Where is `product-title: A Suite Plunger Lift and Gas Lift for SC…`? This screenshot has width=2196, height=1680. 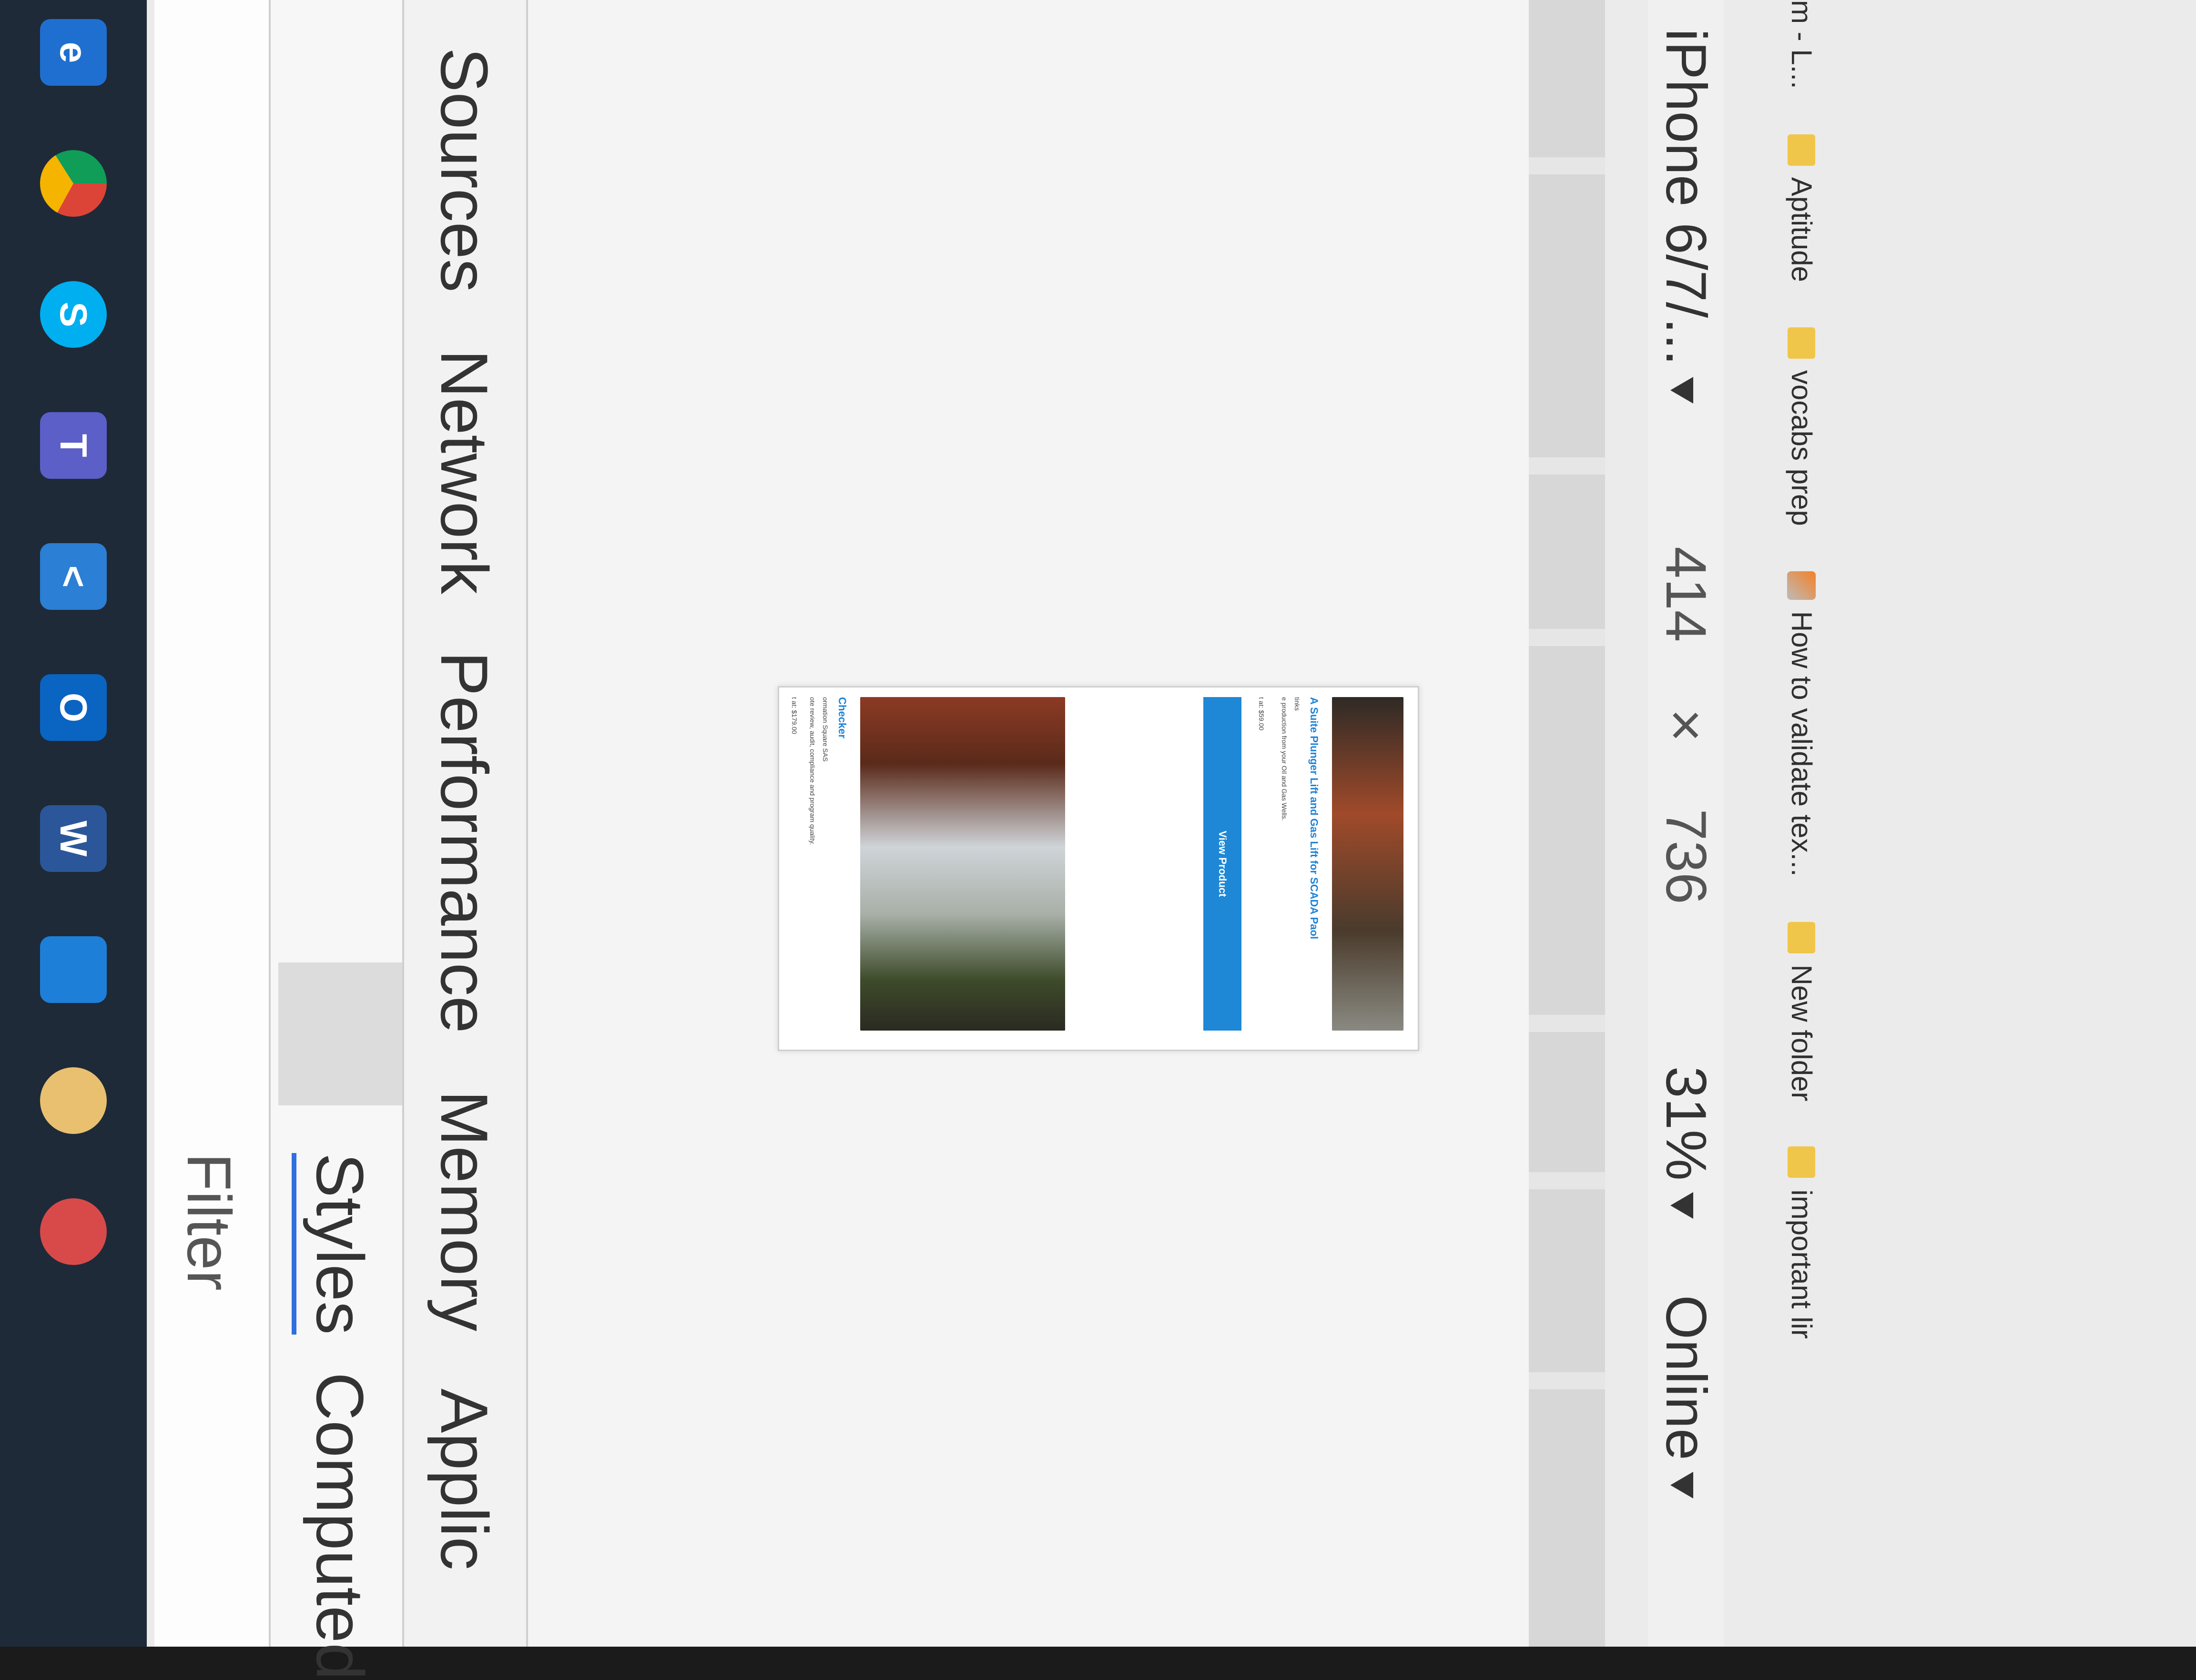
product-title: A Suite Plunger Lift and Gas Lift for SC… is located at coordinates (1314, 818).